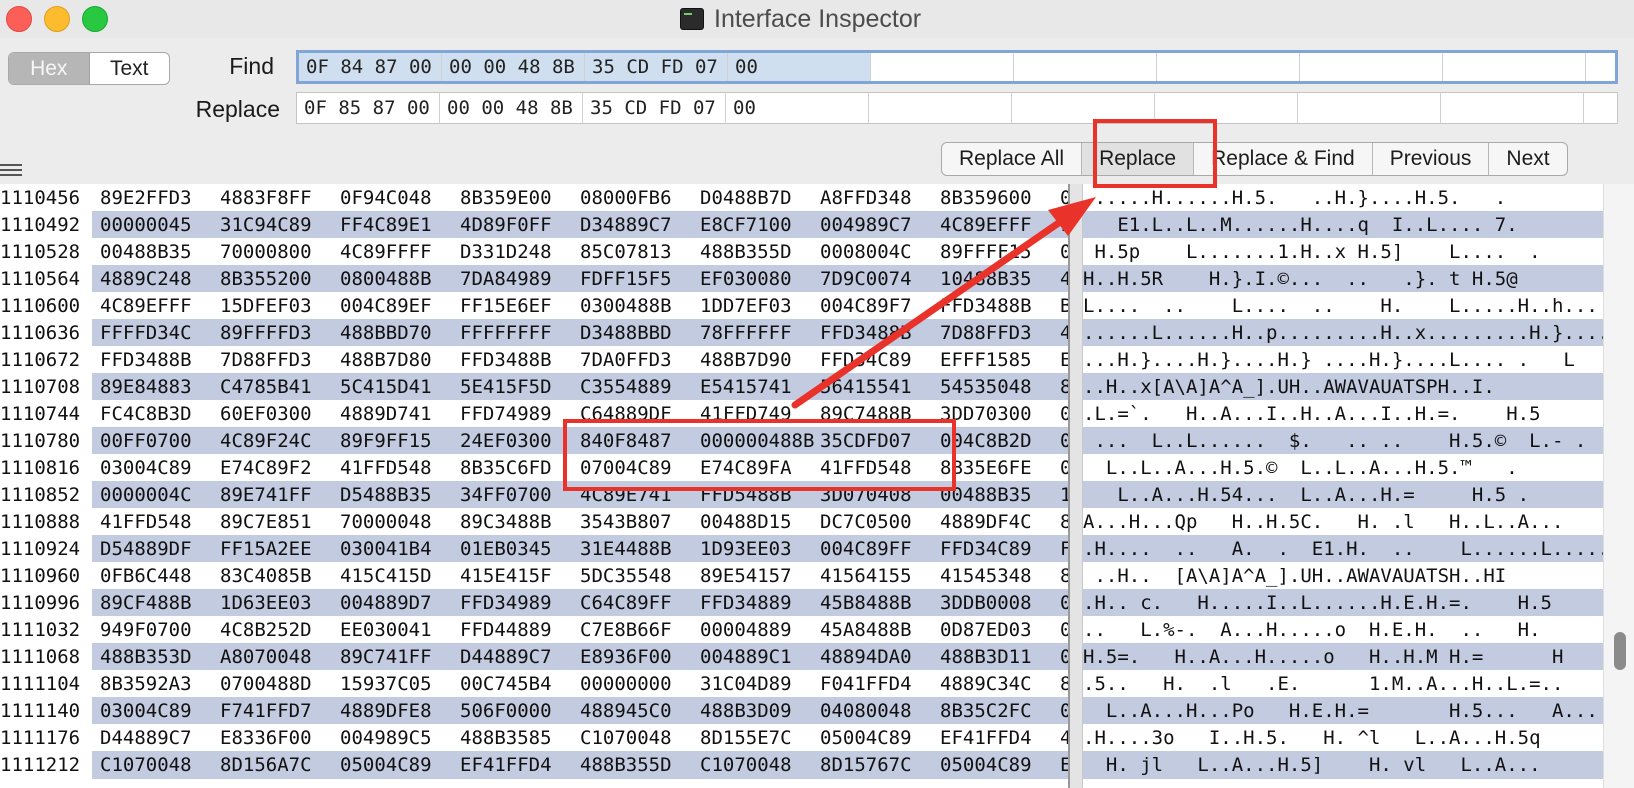 The width and height of the screenshot is (1634, 788). What do you see at coordinates (799, 67) in the screenshot?
I see `find-byte-group: 00` at bounding box center [799, 67].